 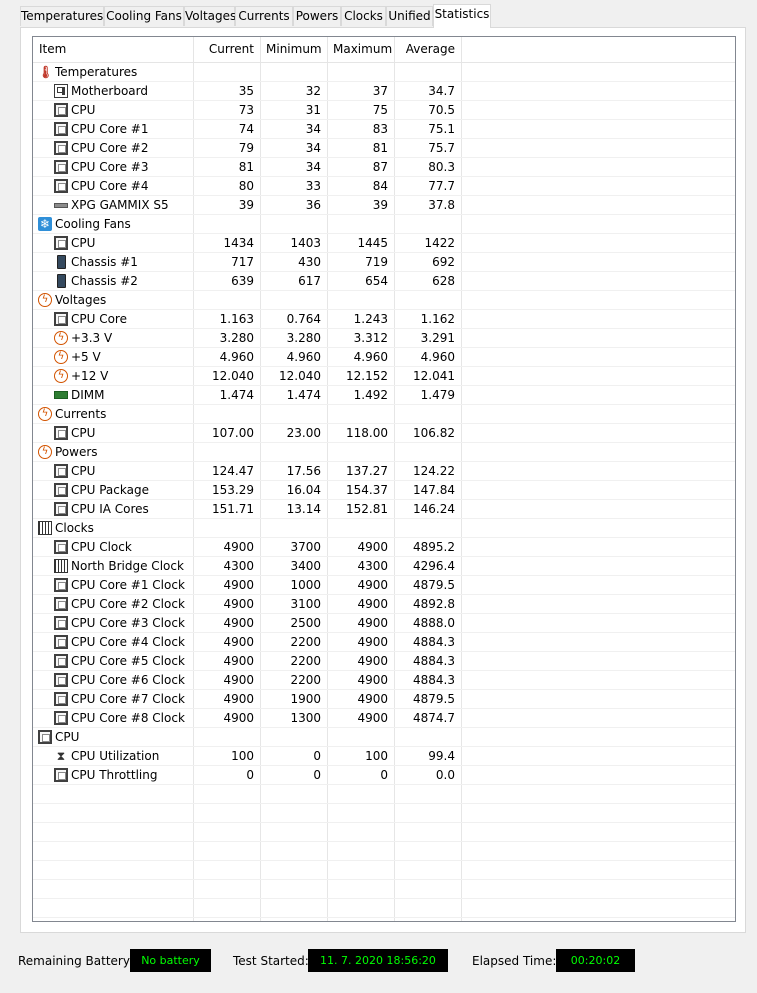 I want to click on tab-powers: Powers, so click(x=317, y=16).